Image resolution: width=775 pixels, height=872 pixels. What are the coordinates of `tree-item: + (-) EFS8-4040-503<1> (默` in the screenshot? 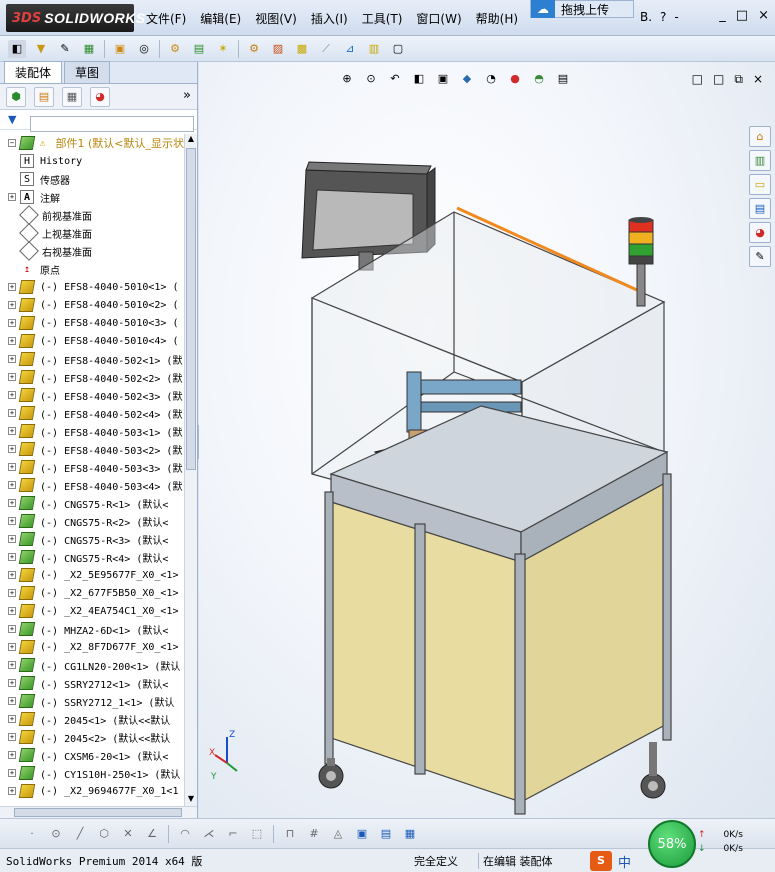 It's located at (92, 431).